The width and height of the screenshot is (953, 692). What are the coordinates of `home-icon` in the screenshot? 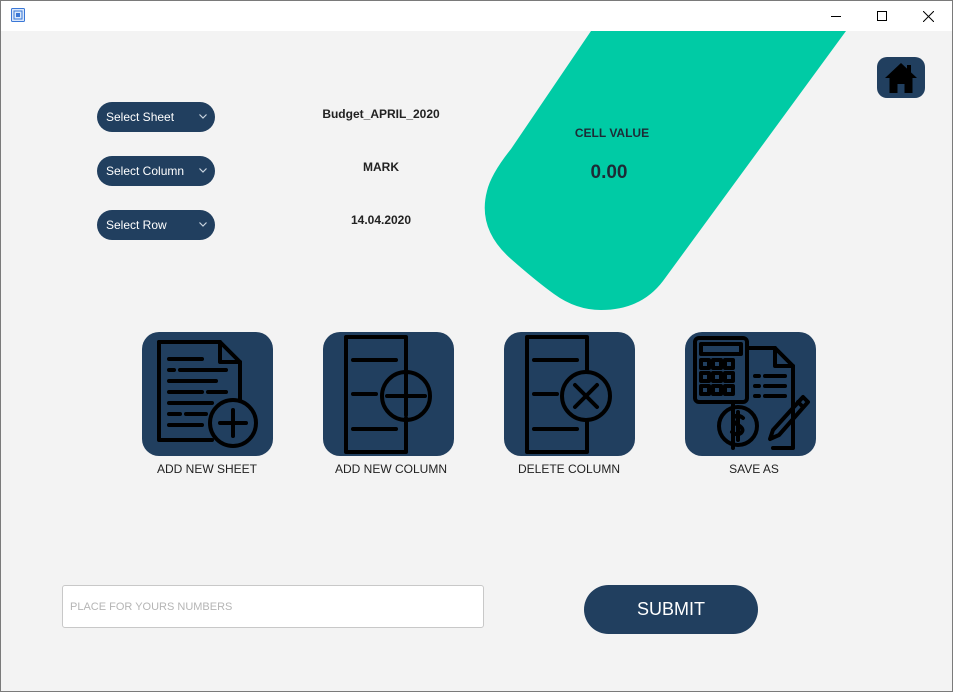 It's located at (901, 77).